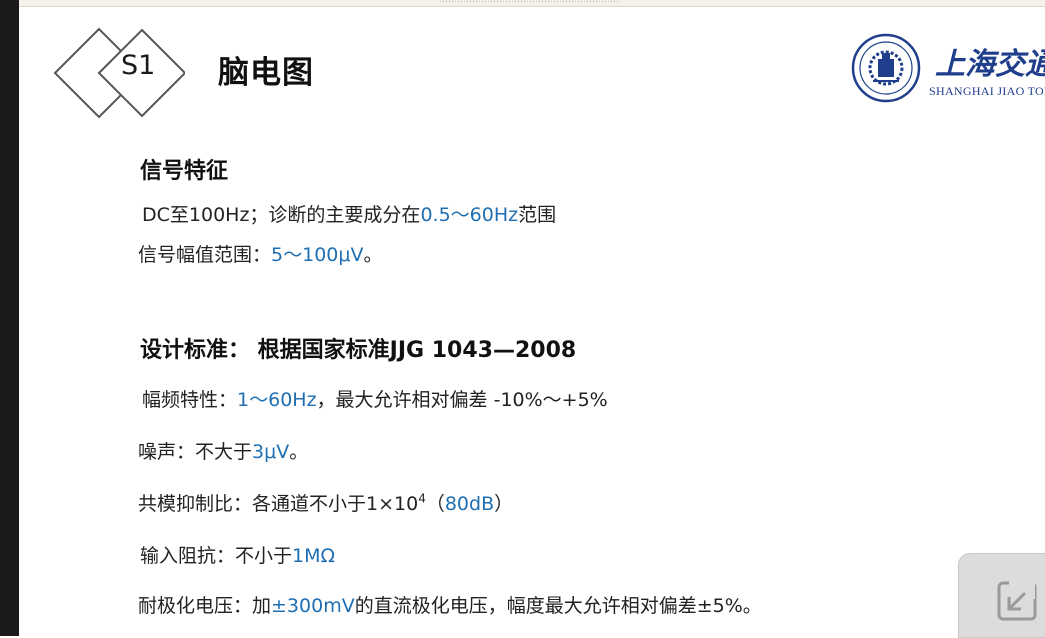 The image size is (1045, 638). I want to click on signal-heading: 信号特征, so click(184, 171).